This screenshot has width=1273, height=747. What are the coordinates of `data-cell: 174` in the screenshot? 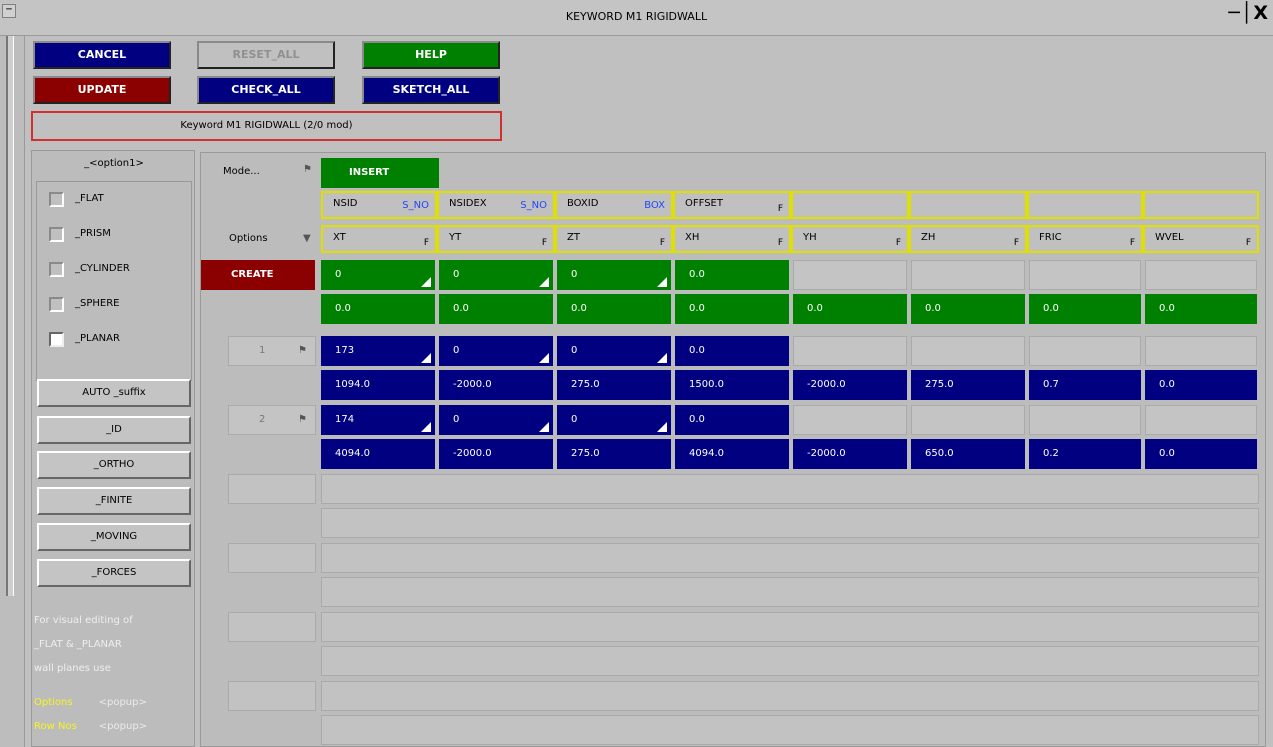 It's located at (378, 420).